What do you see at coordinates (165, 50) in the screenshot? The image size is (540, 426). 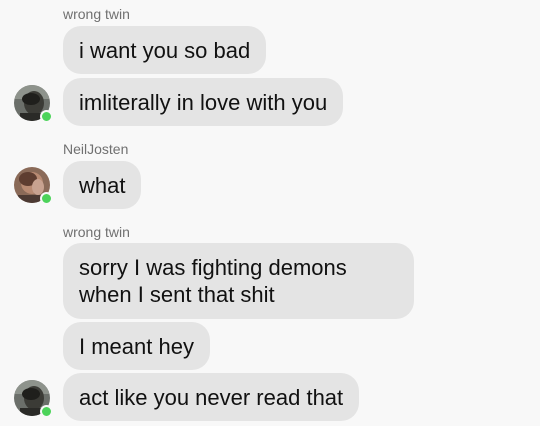 I see `message-bubble: i want you so bad` at bounding box center [165, 50].